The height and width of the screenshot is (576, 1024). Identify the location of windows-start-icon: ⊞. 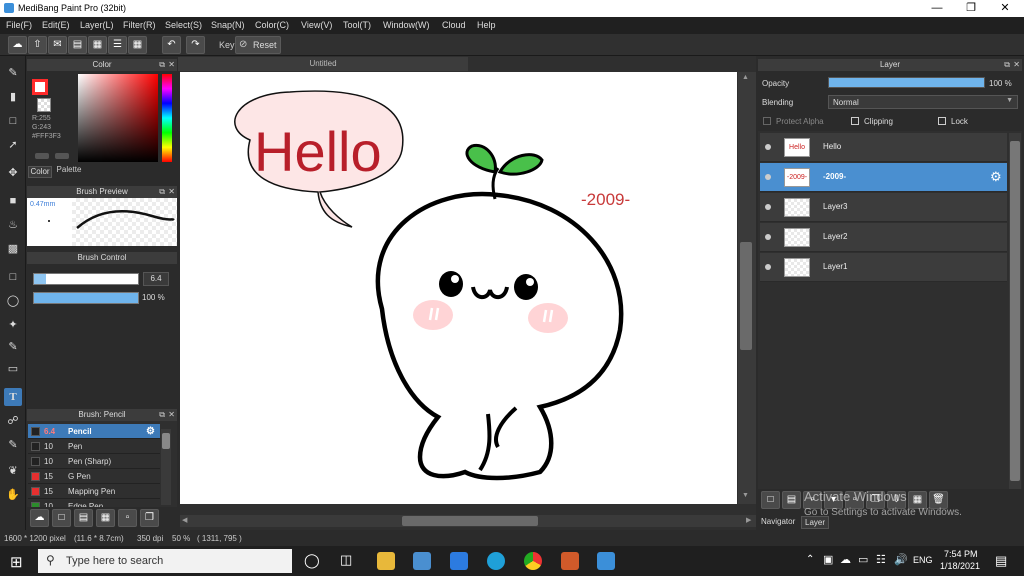
(16, 562).